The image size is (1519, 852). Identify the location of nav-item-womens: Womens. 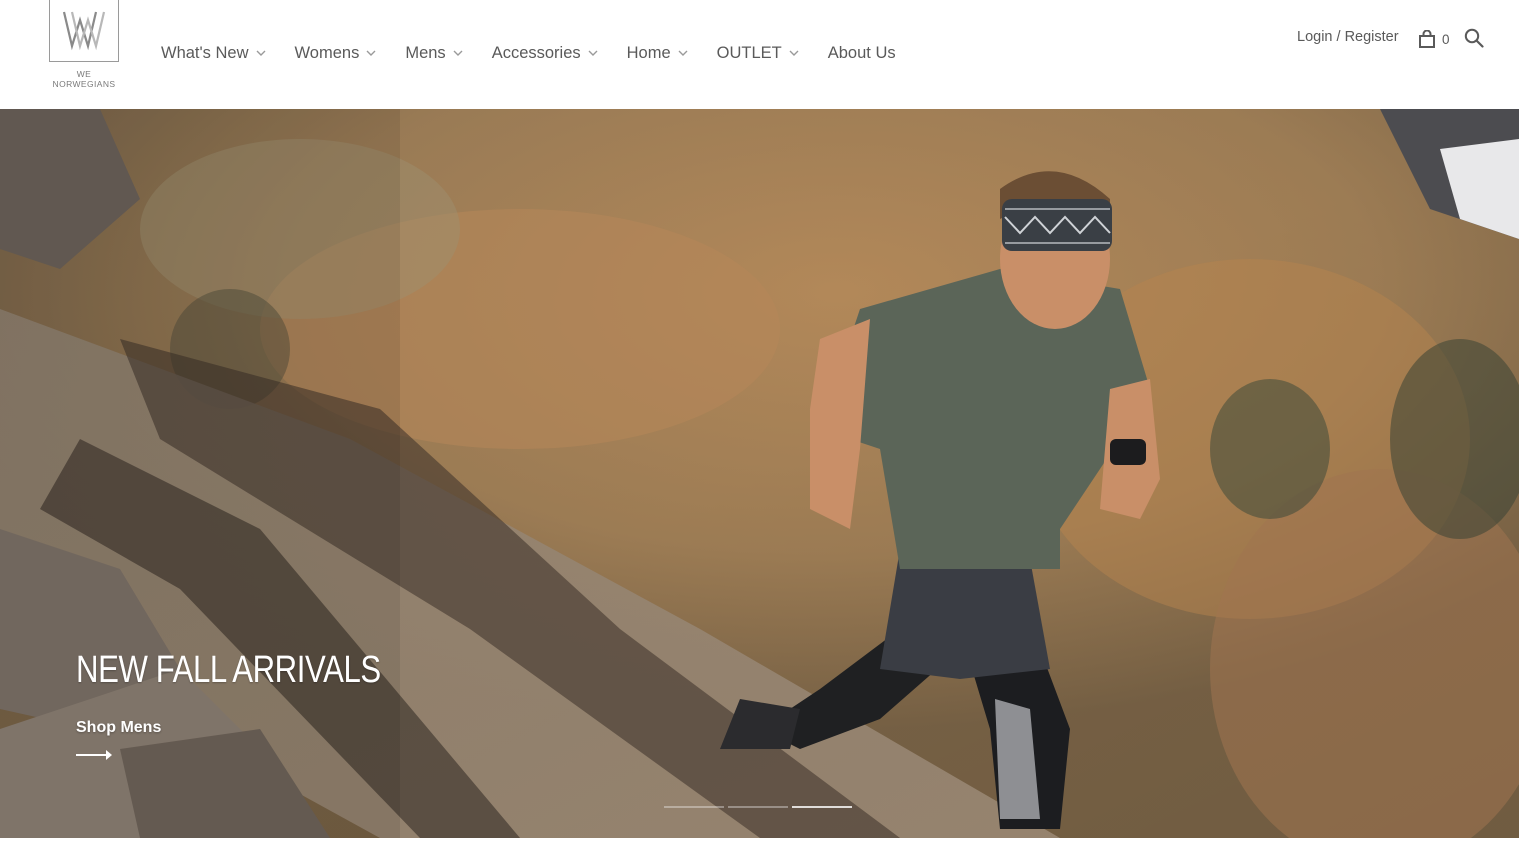
(336, 53).